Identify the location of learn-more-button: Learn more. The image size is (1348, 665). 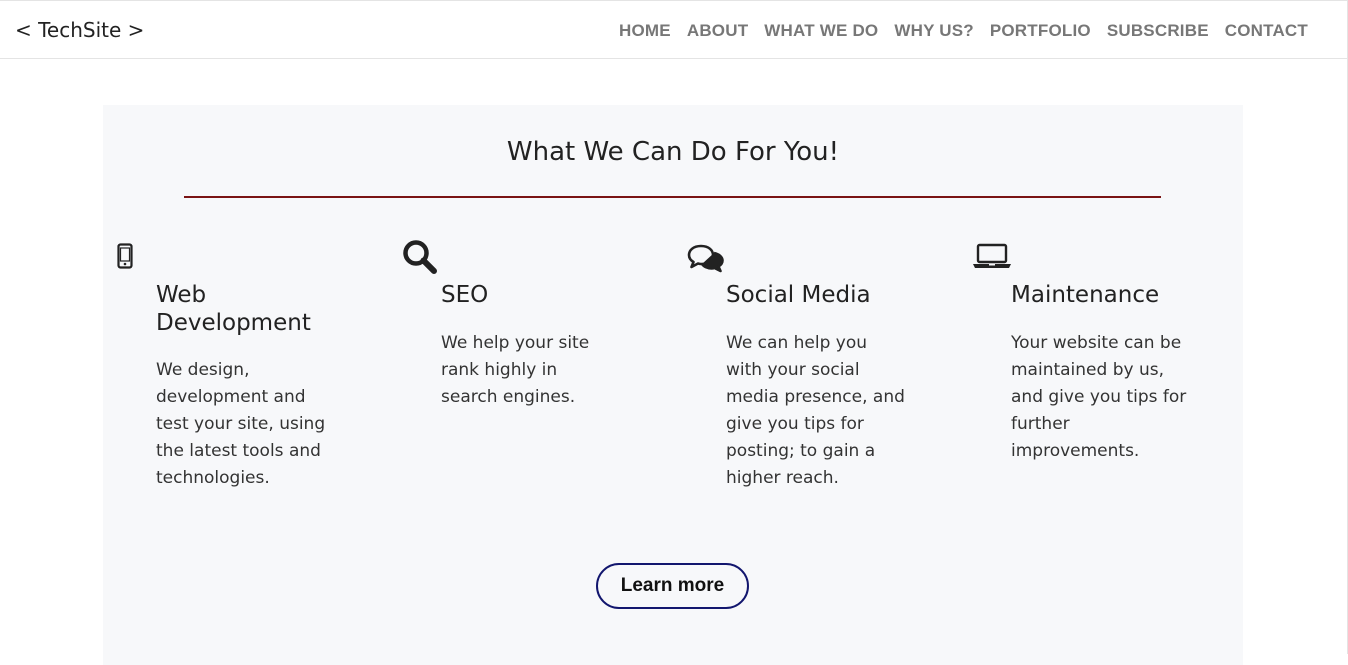
(672, 586).